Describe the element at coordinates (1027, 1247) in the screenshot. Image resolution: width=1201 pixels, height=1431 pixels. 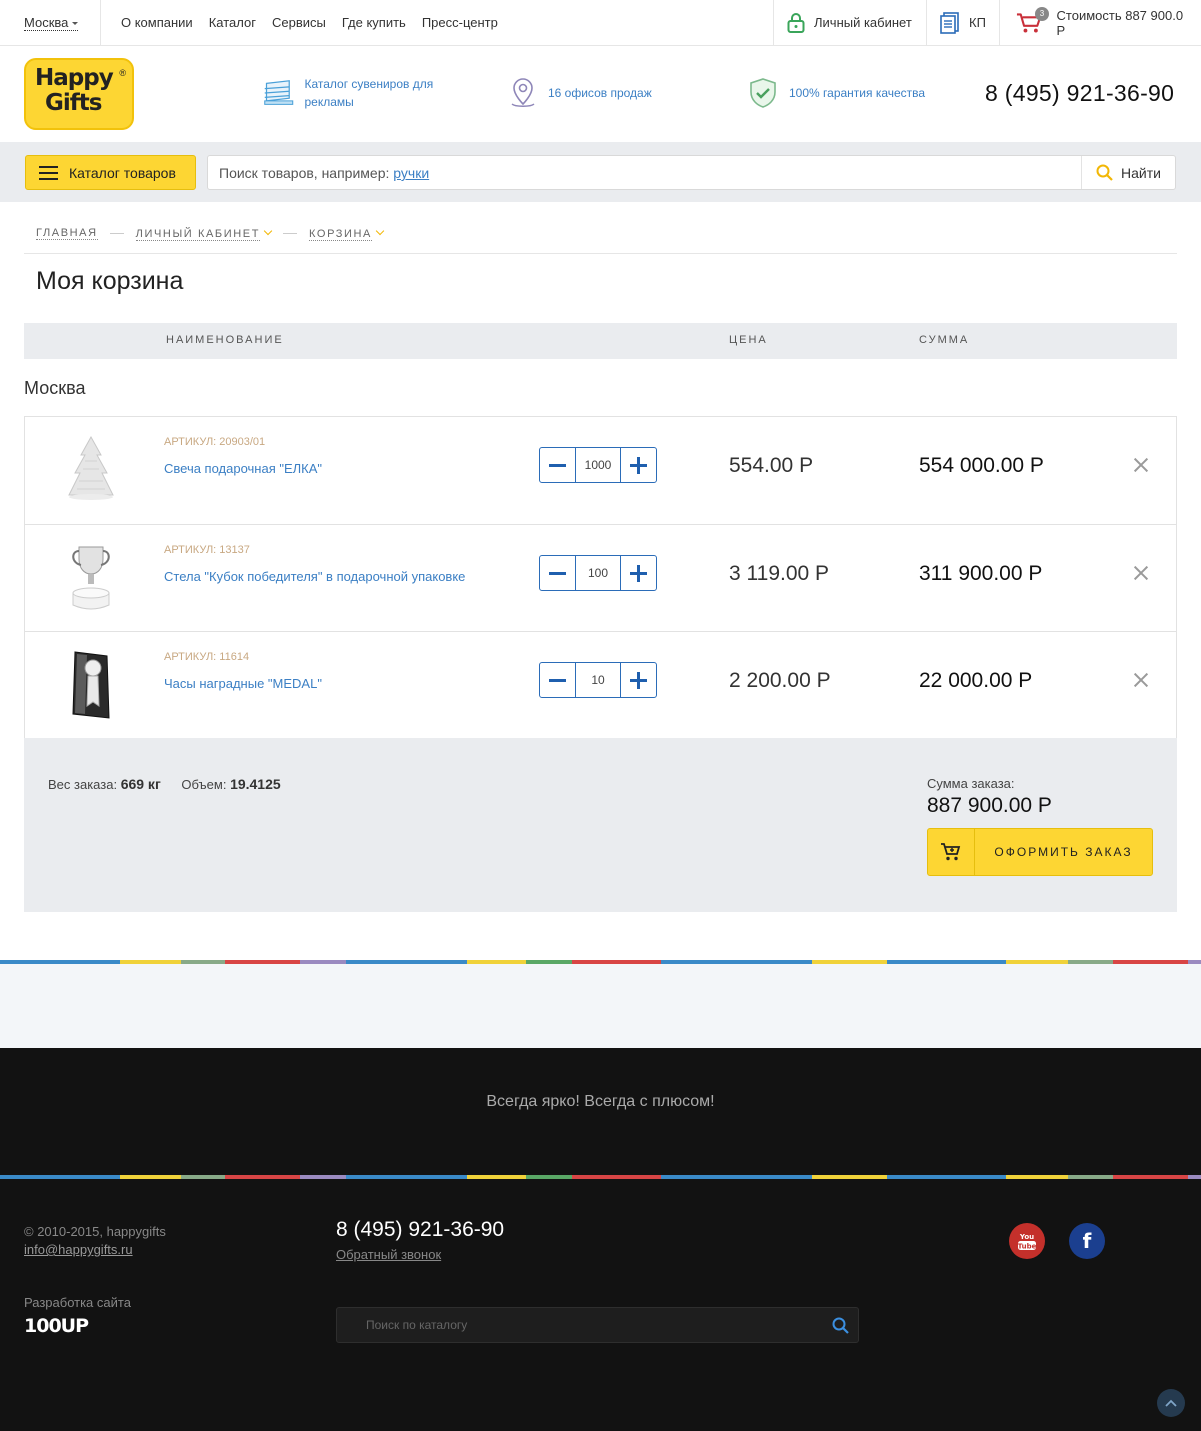
I see `svg-text: Tube` at that location.